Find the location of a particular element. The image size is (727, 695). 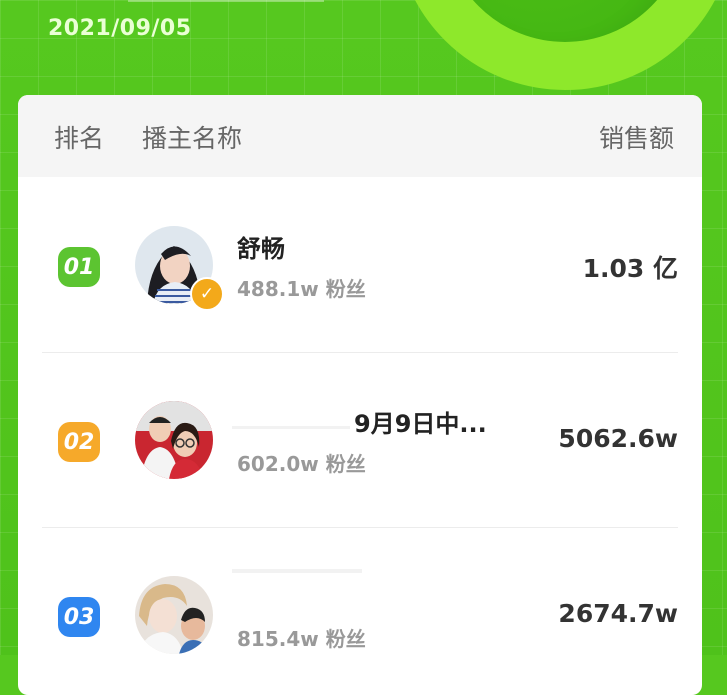

column-rank: 排名 is located at coordinates (79, 138).